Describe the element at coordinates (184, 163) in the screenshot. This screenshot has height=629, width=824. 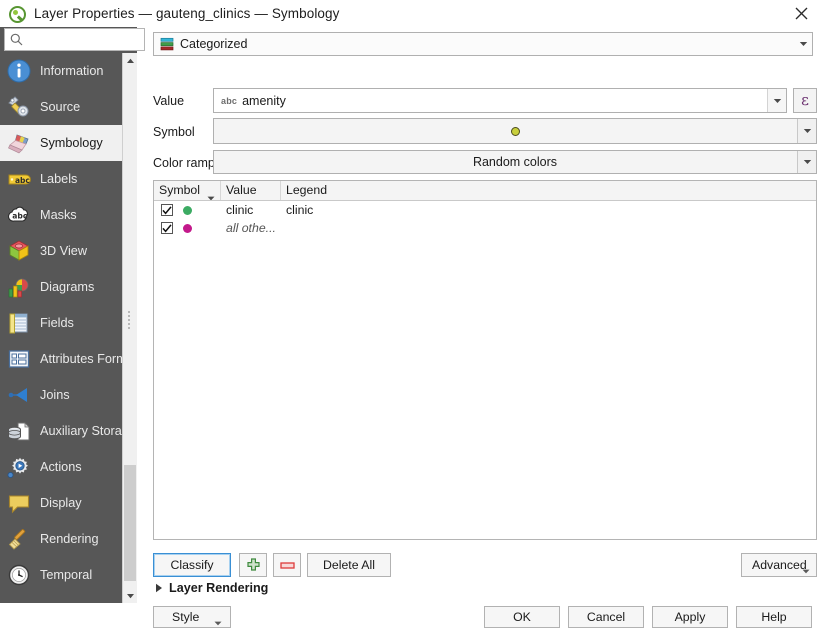
I see `color-ramp-label: Color ramp` at that location.